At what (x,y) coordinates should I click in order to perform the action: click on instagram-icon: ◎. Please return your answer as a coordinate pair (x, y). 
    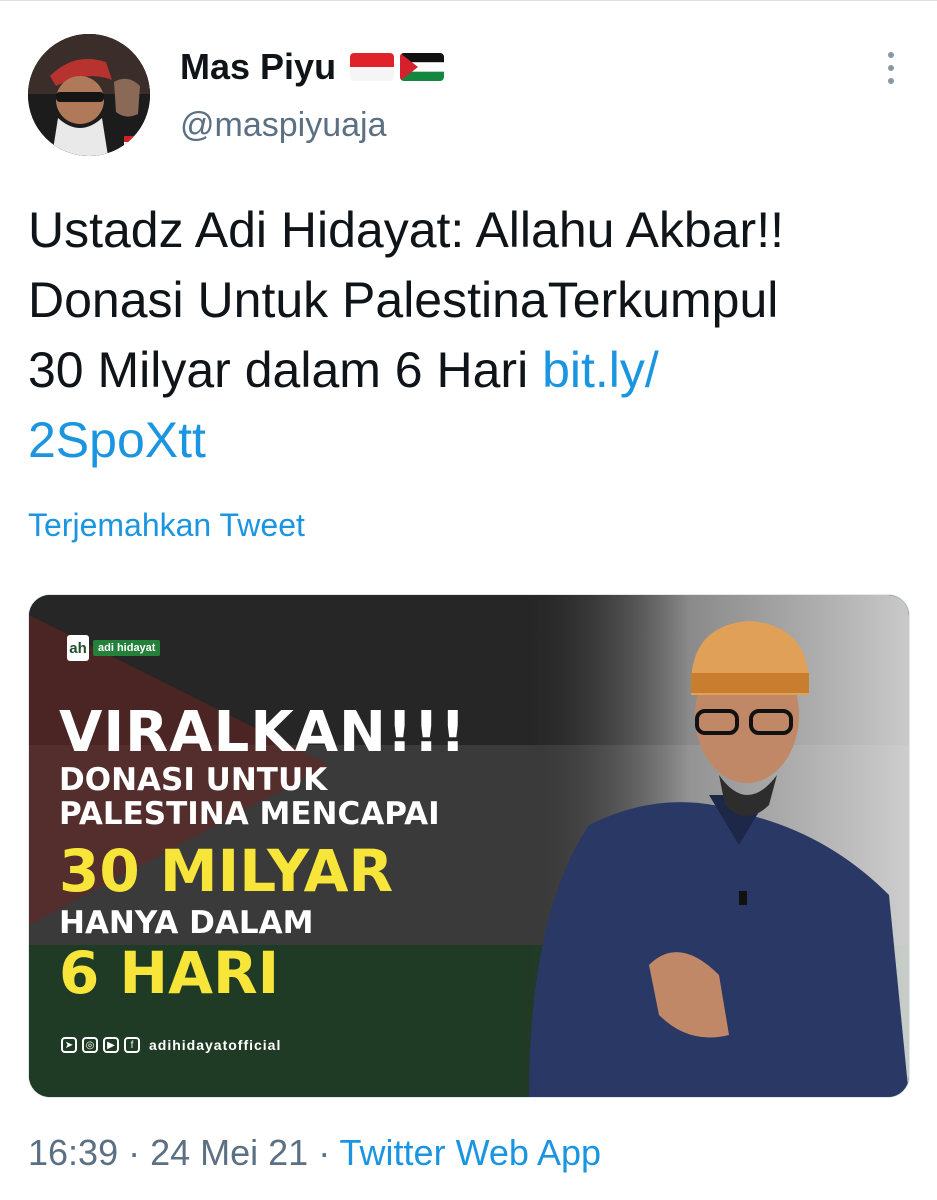
    Looking at the image, I should click on (90, 1045).